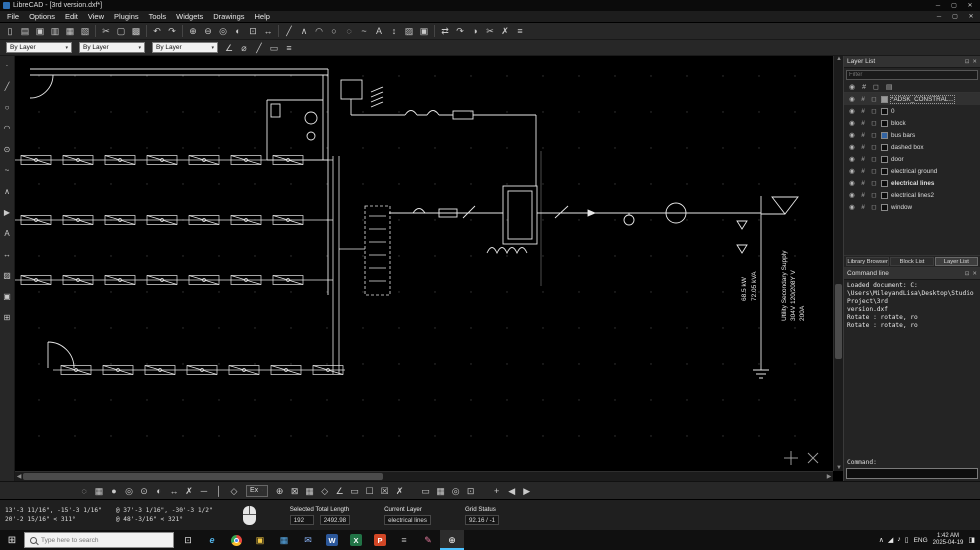  What do you see at coordinates (441, 491) in the screenshot?
I see `grid-settings-icon: ▦` at bounding box center [441, 491].